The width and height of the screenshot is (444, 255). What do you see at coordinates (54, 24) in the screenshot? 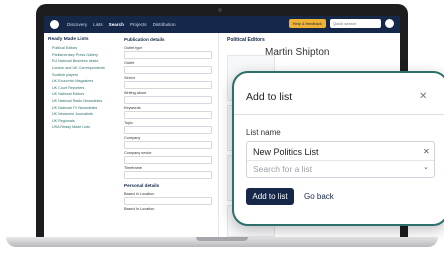
I see `app-logo` at bounding box center [54, 24].